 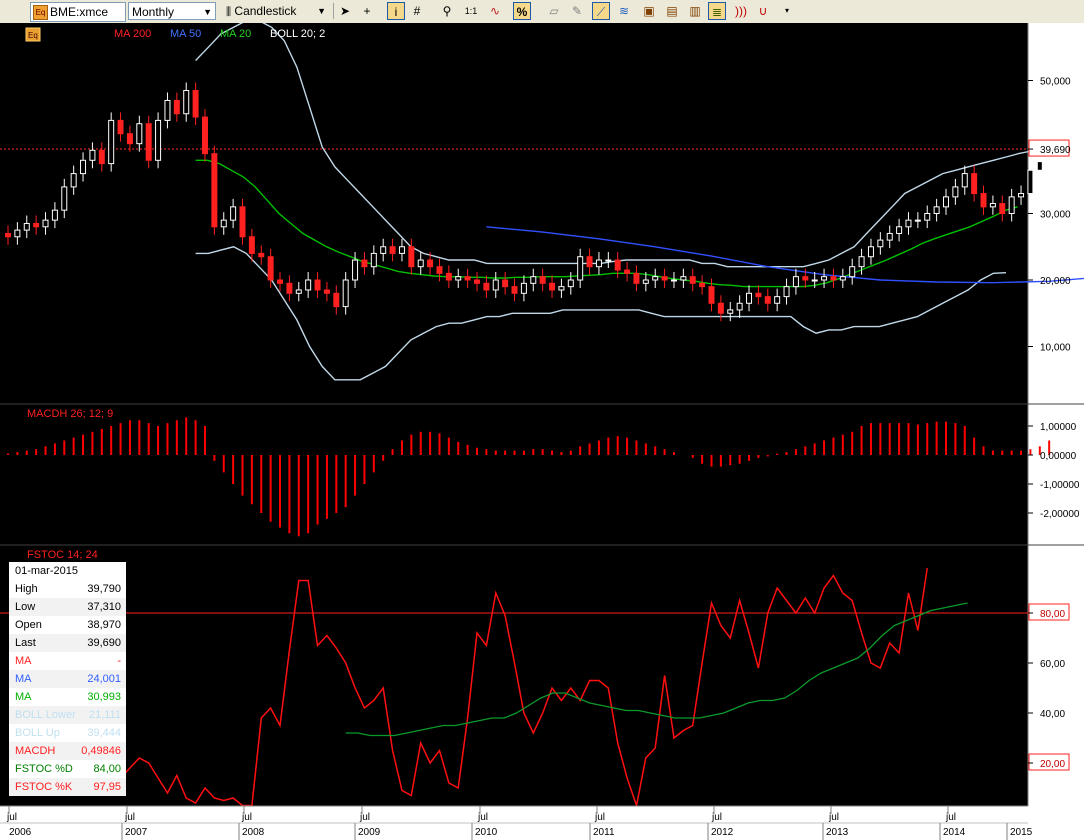 I want to click on pen-icon: ✎, so click(x=577, y=11).